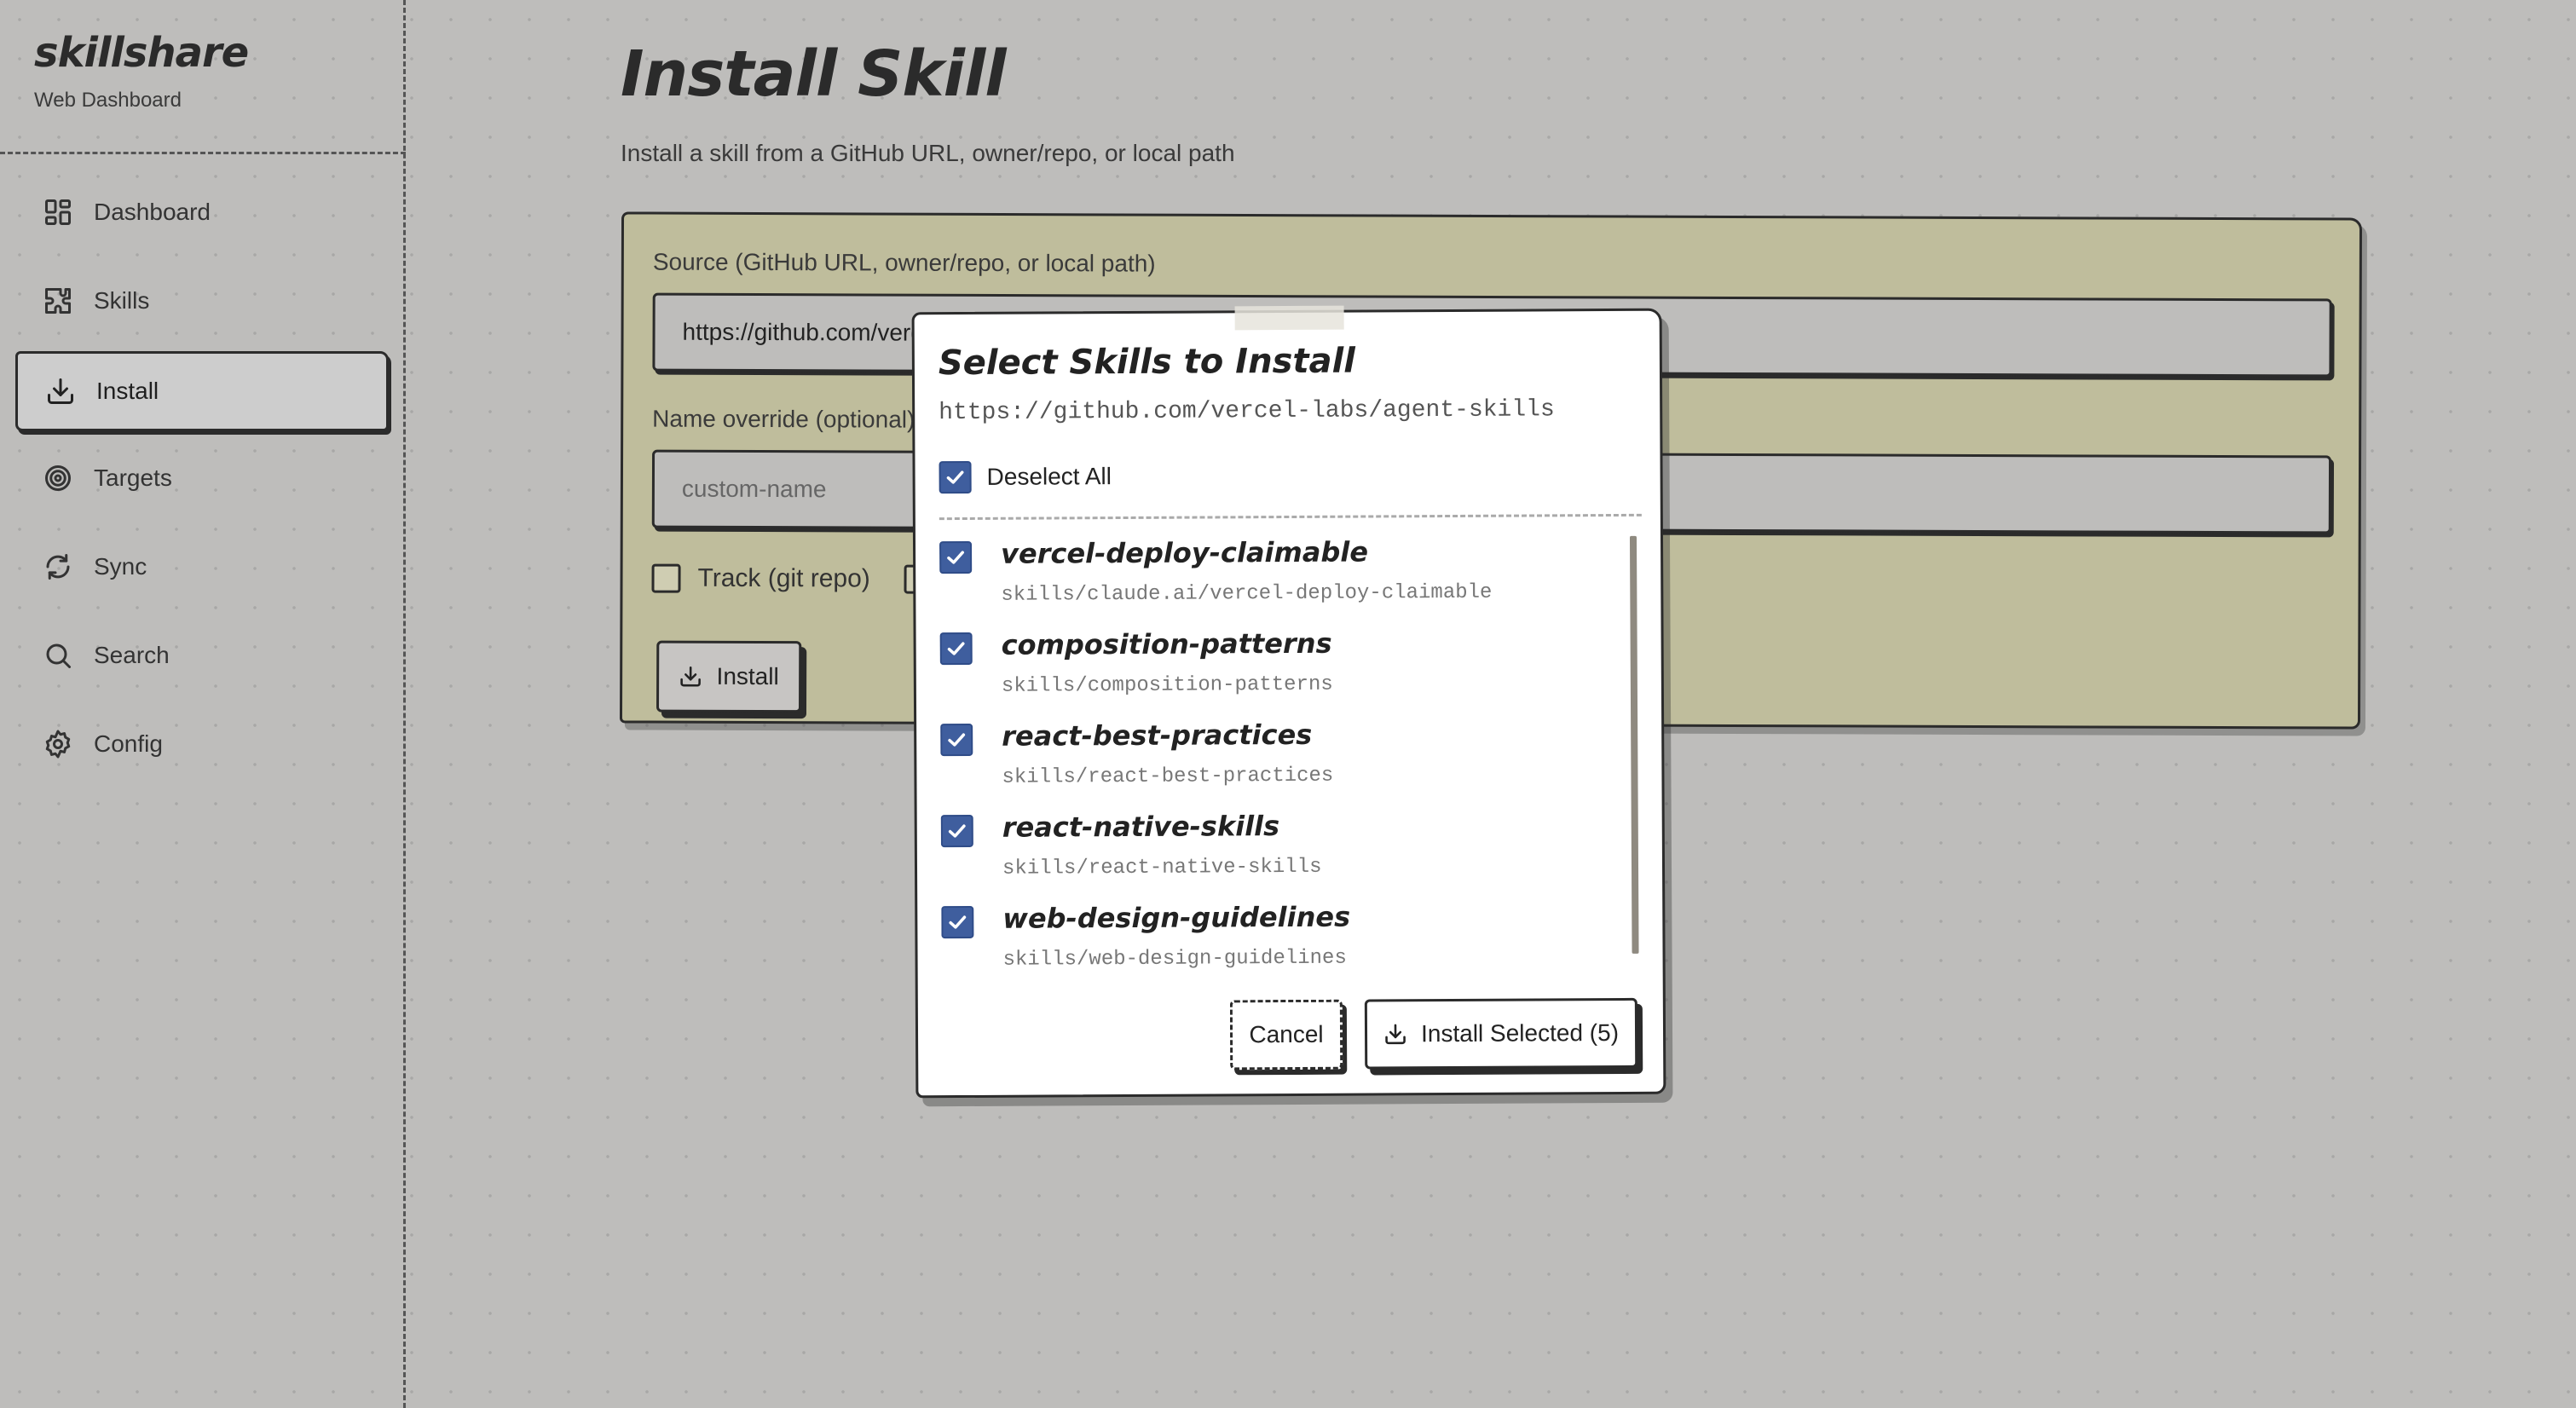  I want to click on search-icon, so click(58, 655).